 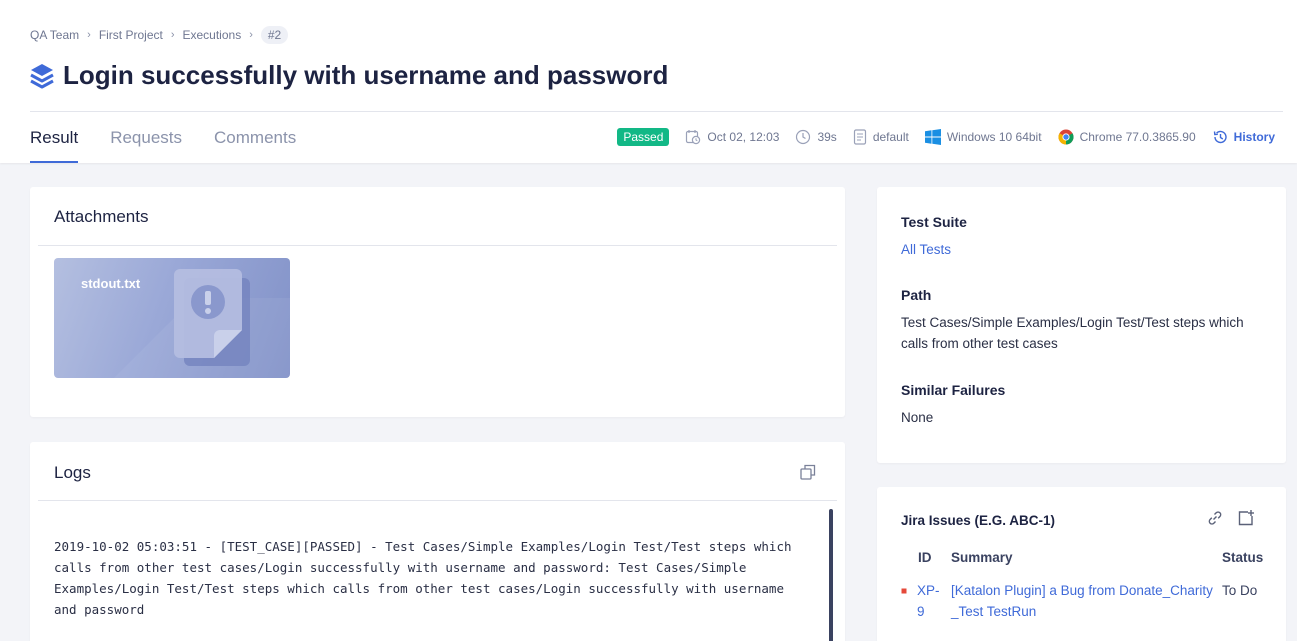 I want to click on execution-os: Windows 10 64bit, so click(x=994, y=137).